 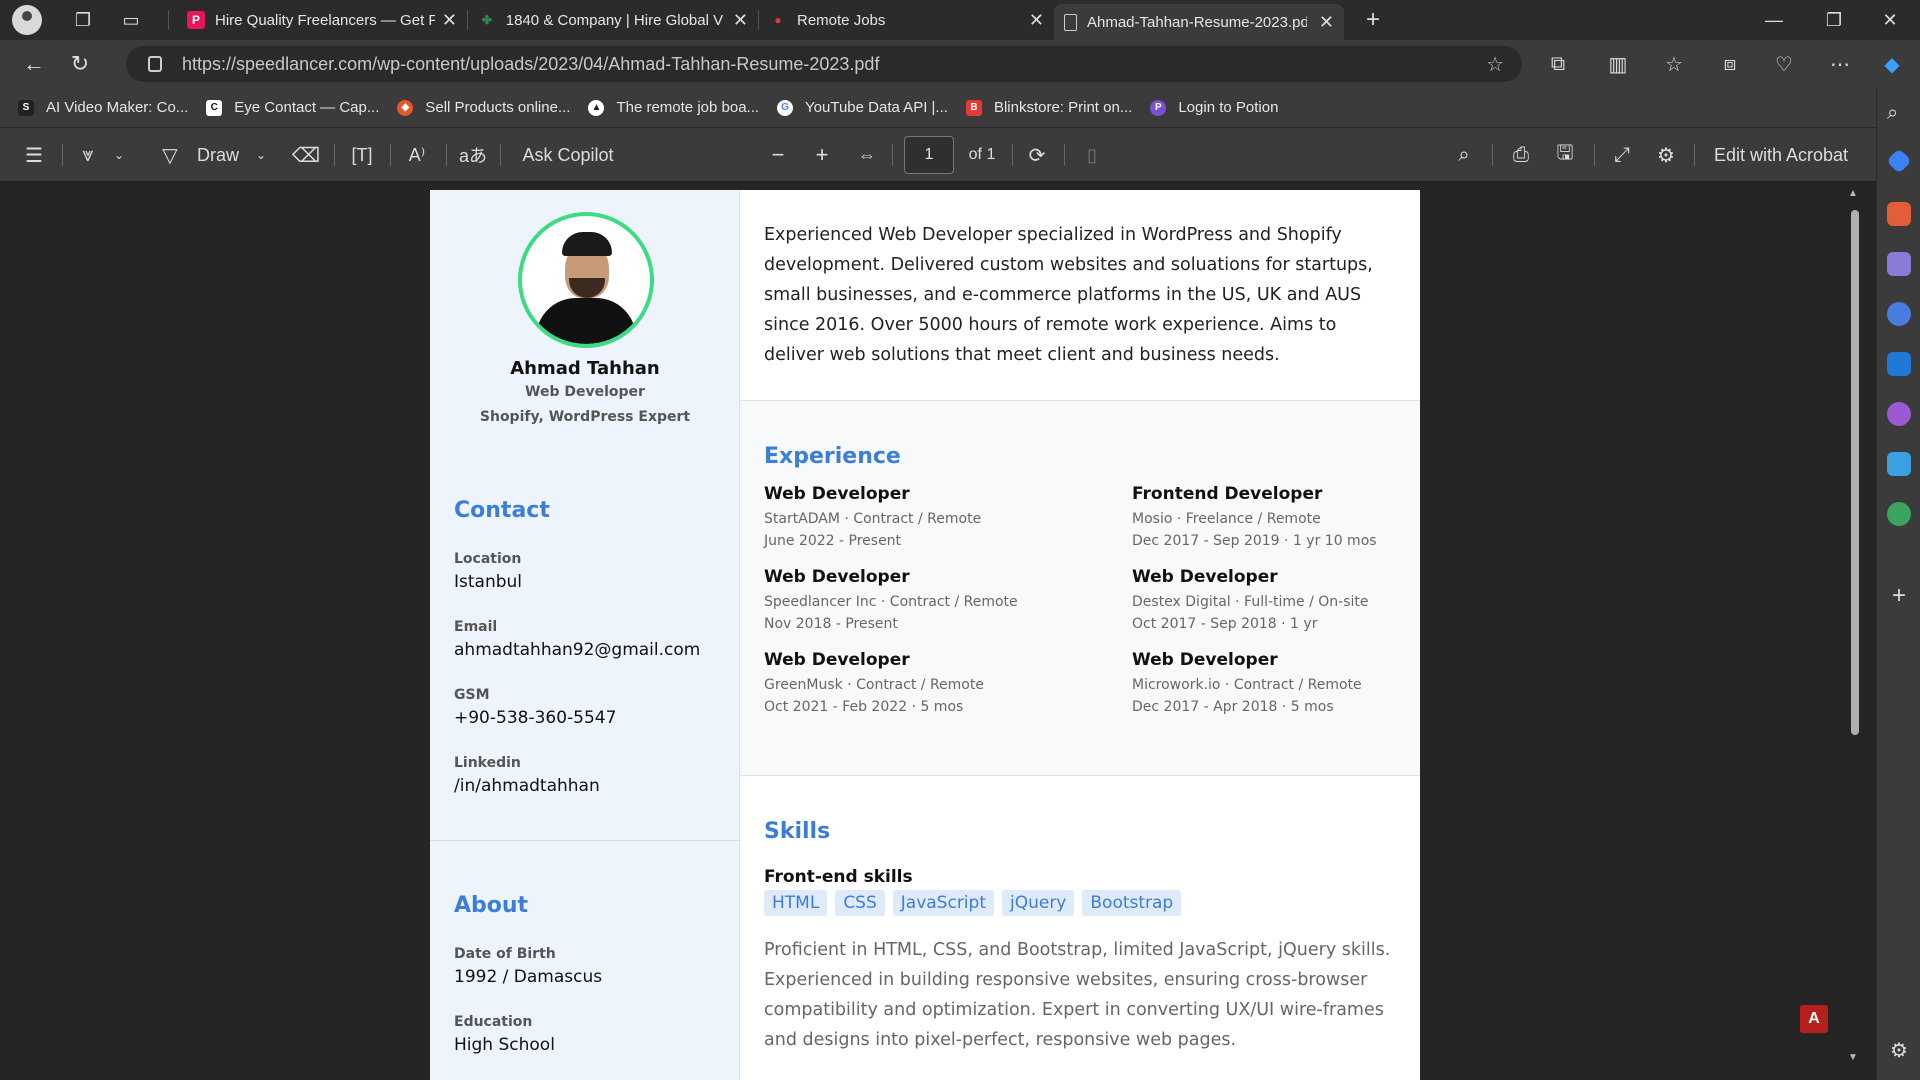 I want to click on refresh-icon: ↻, so click(x=80, y=64).